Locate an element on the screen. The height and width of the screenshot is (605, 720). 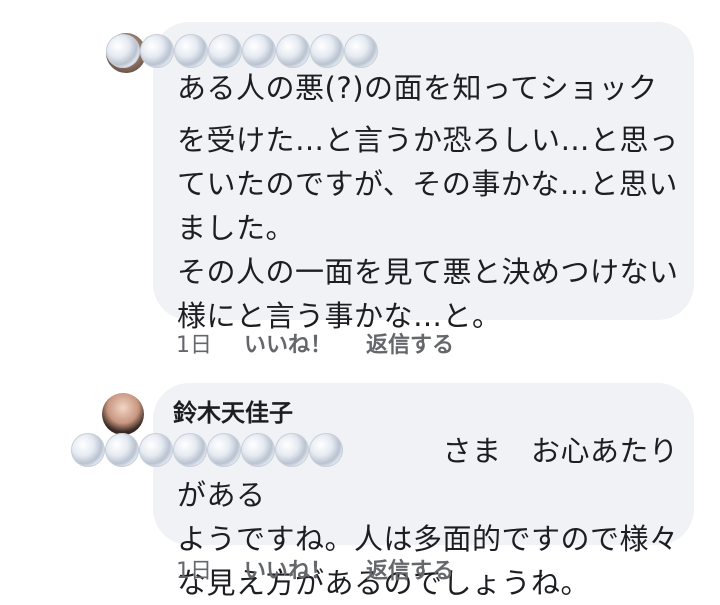
comment-text-line: ある人の悪(?)の面を知ってショック is located at coordinates (417, 88).